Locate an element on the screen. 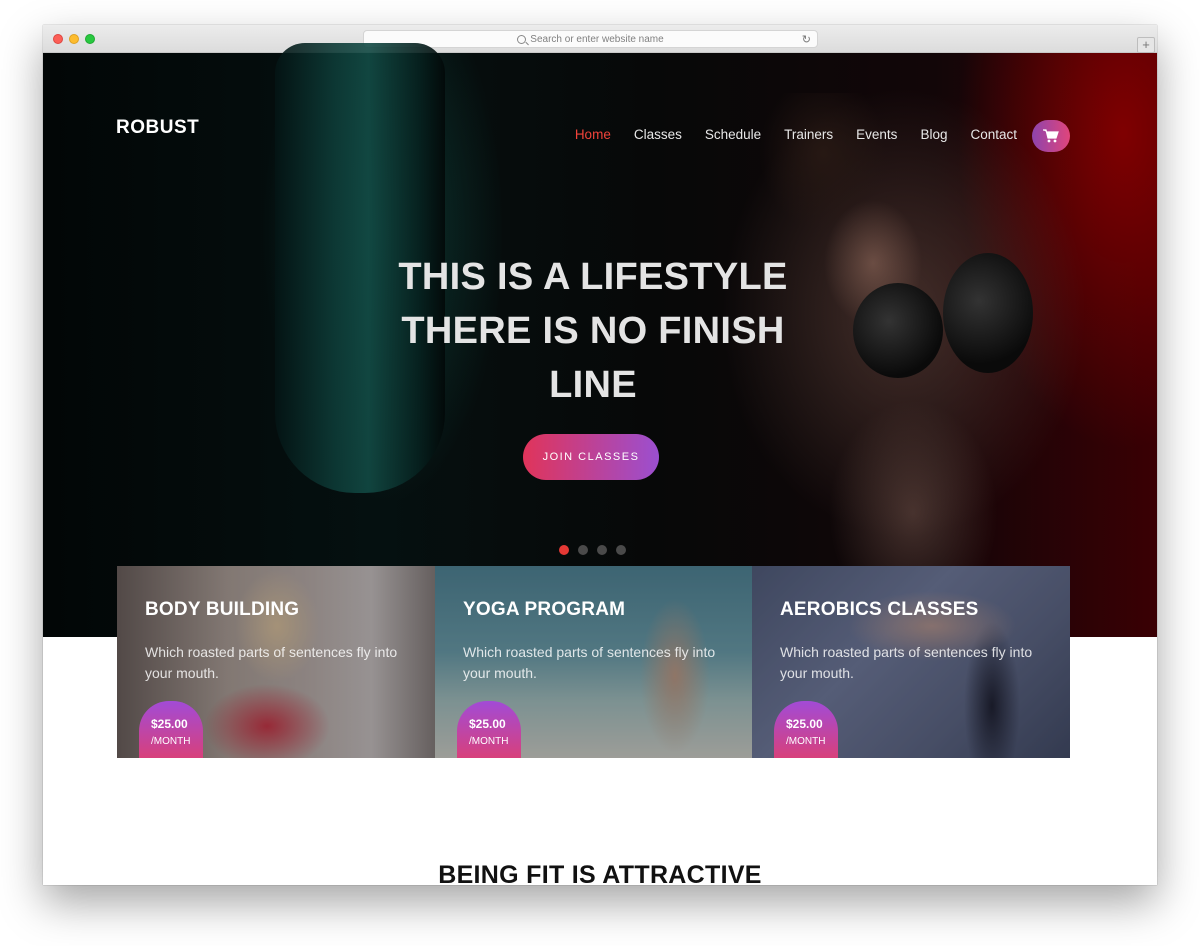 The image size is (1200, 946). close-window-button is located at coordinates (58, 39).